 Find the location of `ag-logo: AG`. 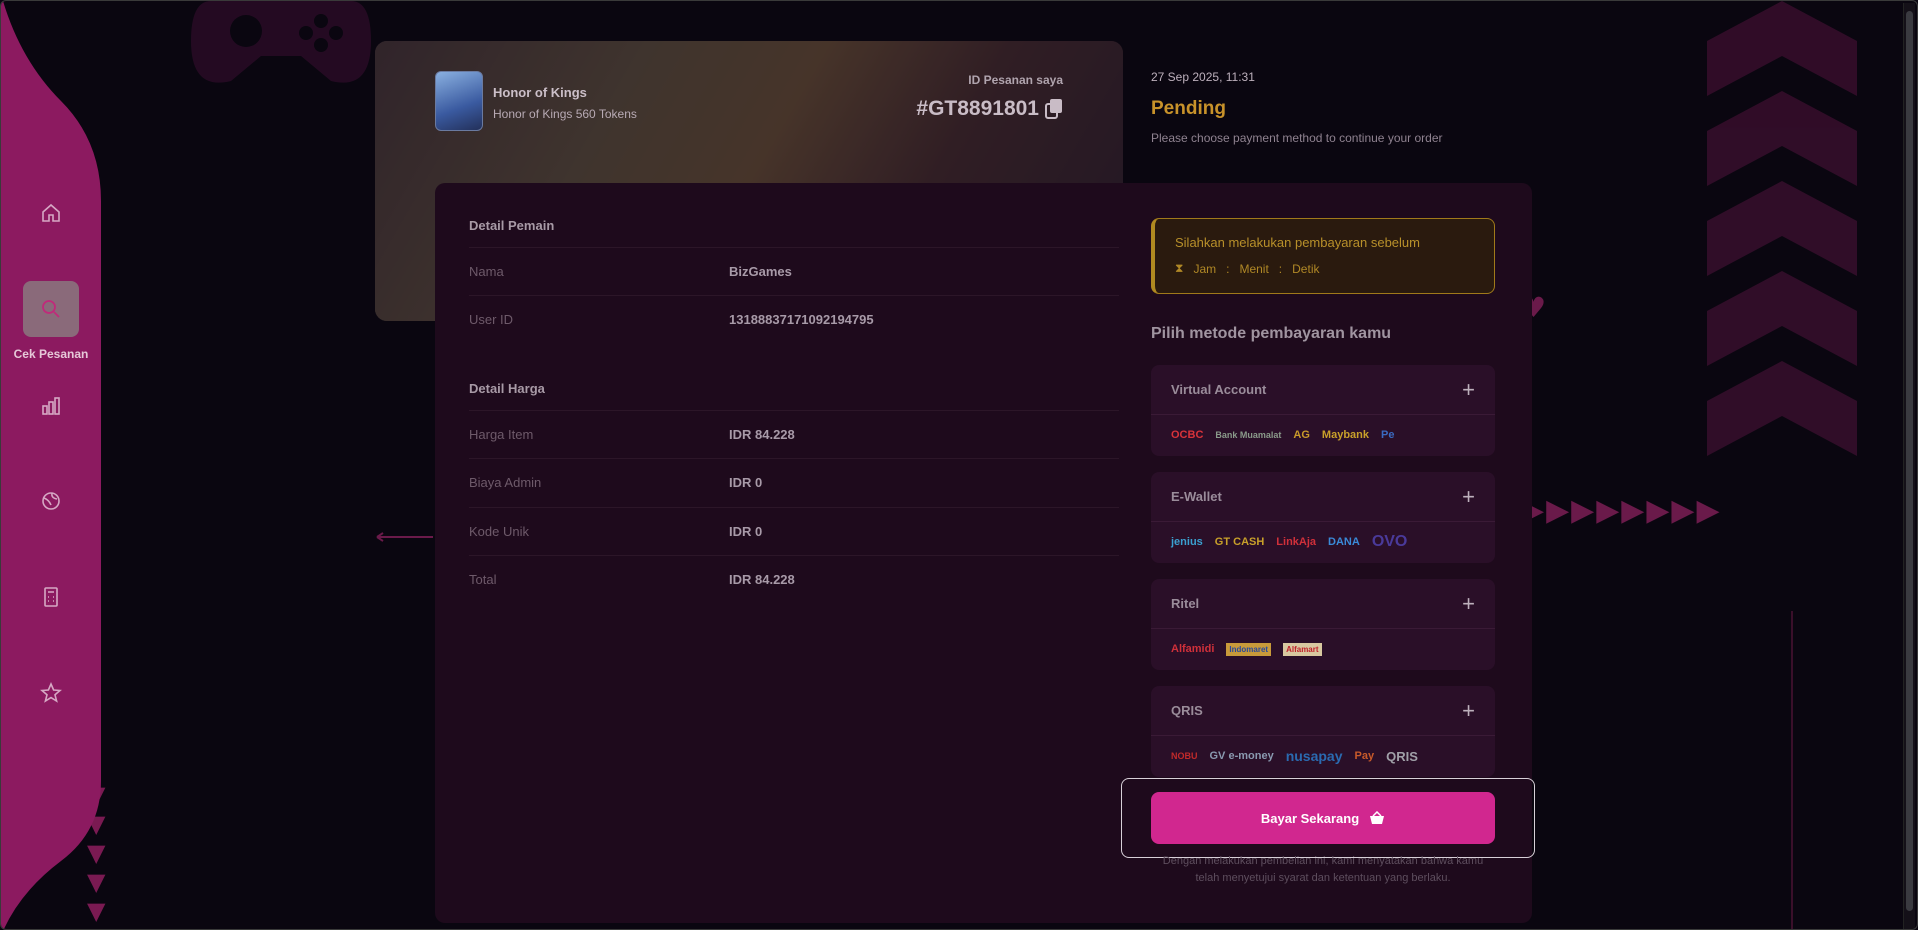

ag-logo: AG is located at coordinates (1301, 435).